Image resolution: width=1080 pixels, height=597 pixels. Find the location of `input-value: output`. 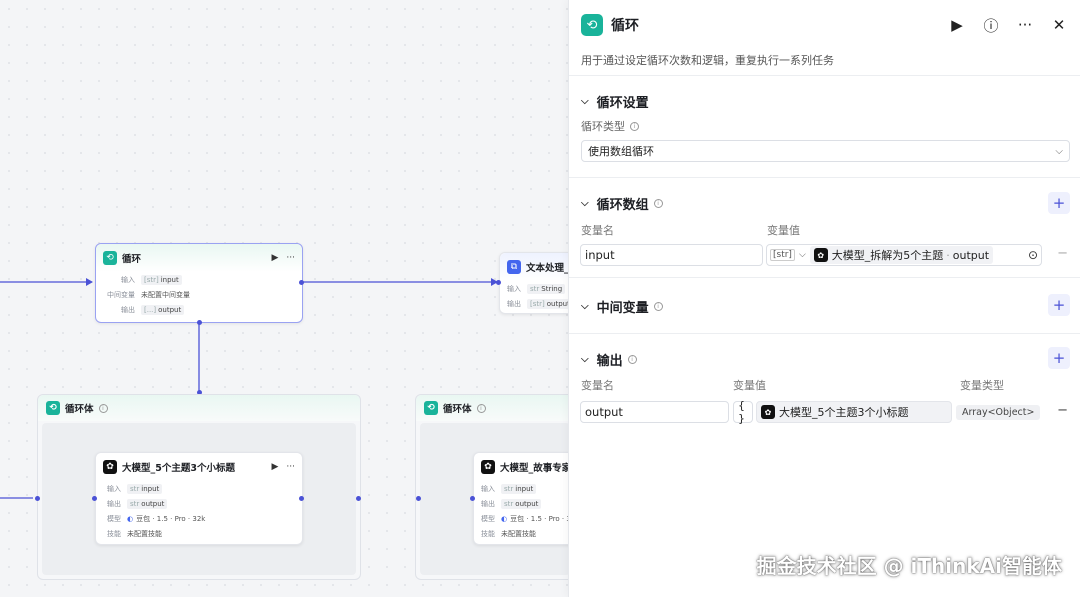

input-value: output is located at coordinates (604, 412).